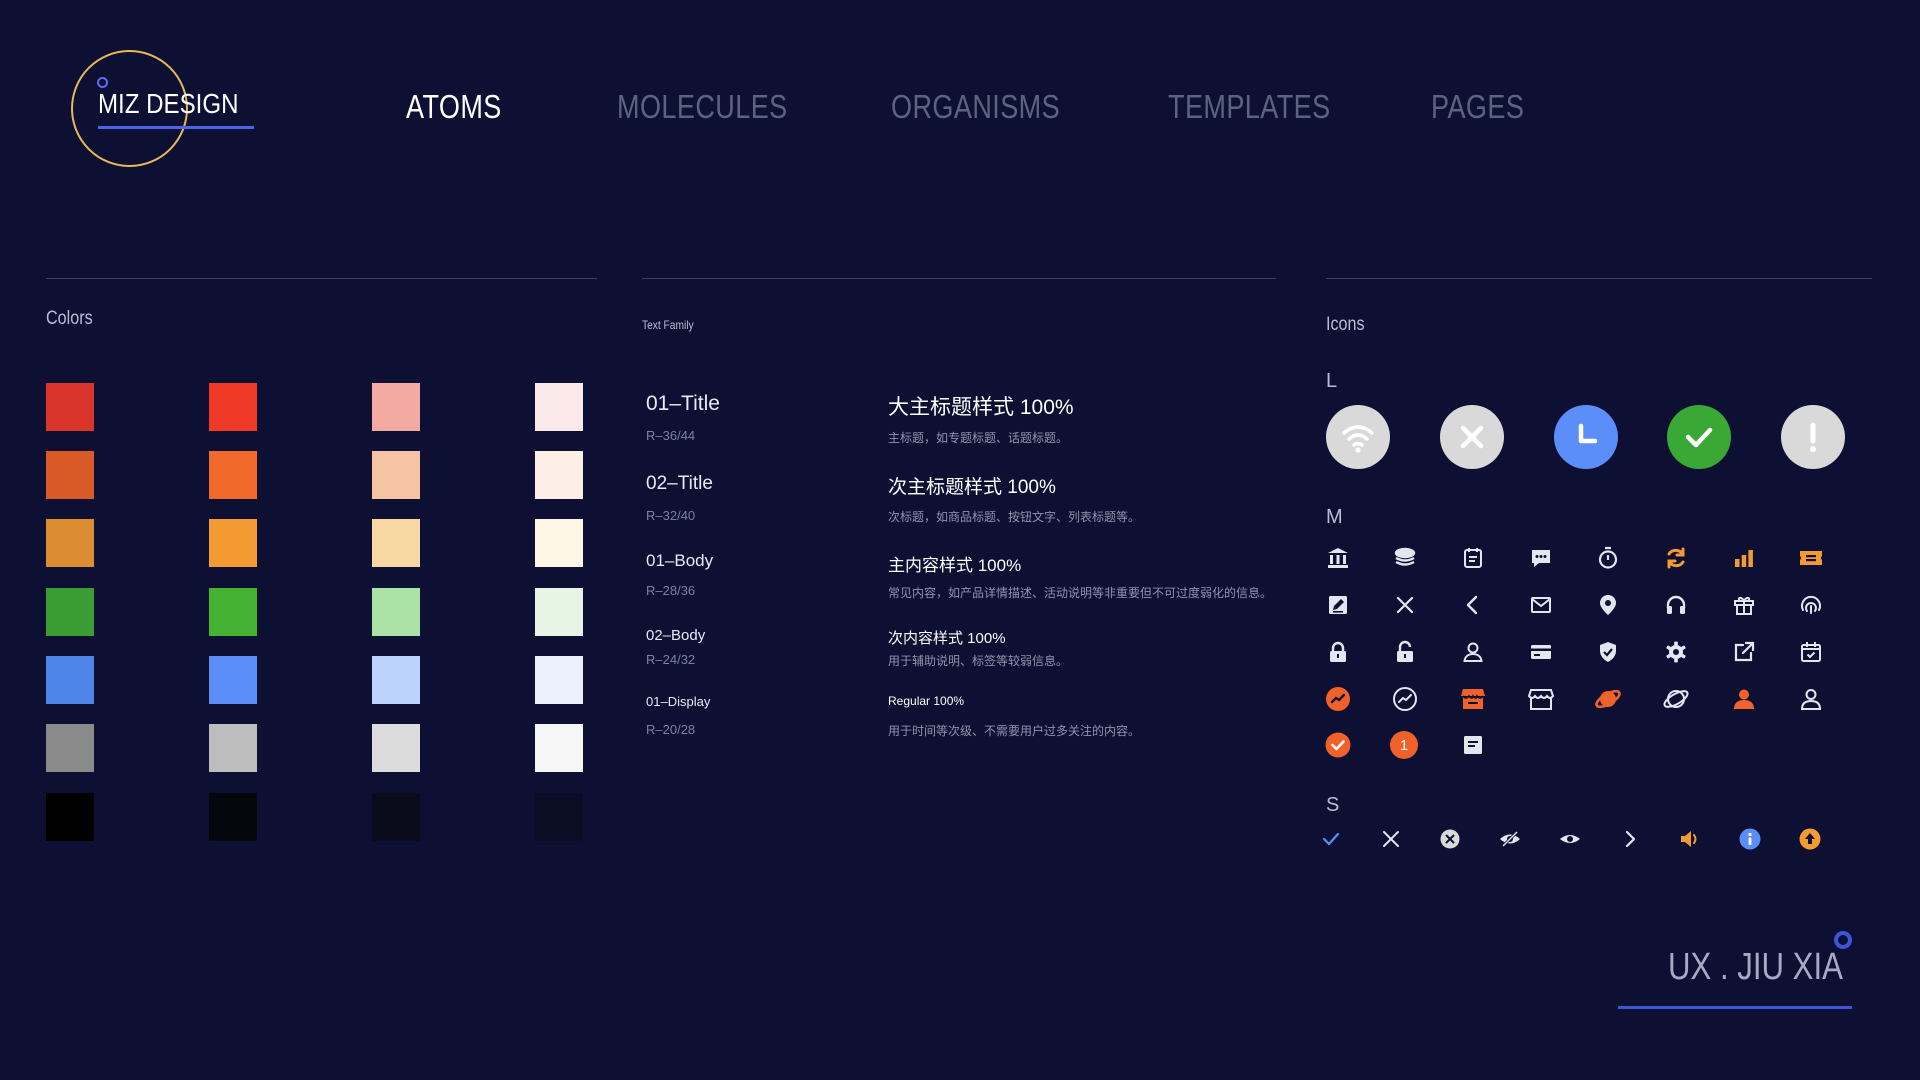  What do you see at coordinates (69, 318) in the screenshot?
I see `colors-title: Colors` at bounding box center [69, 318].